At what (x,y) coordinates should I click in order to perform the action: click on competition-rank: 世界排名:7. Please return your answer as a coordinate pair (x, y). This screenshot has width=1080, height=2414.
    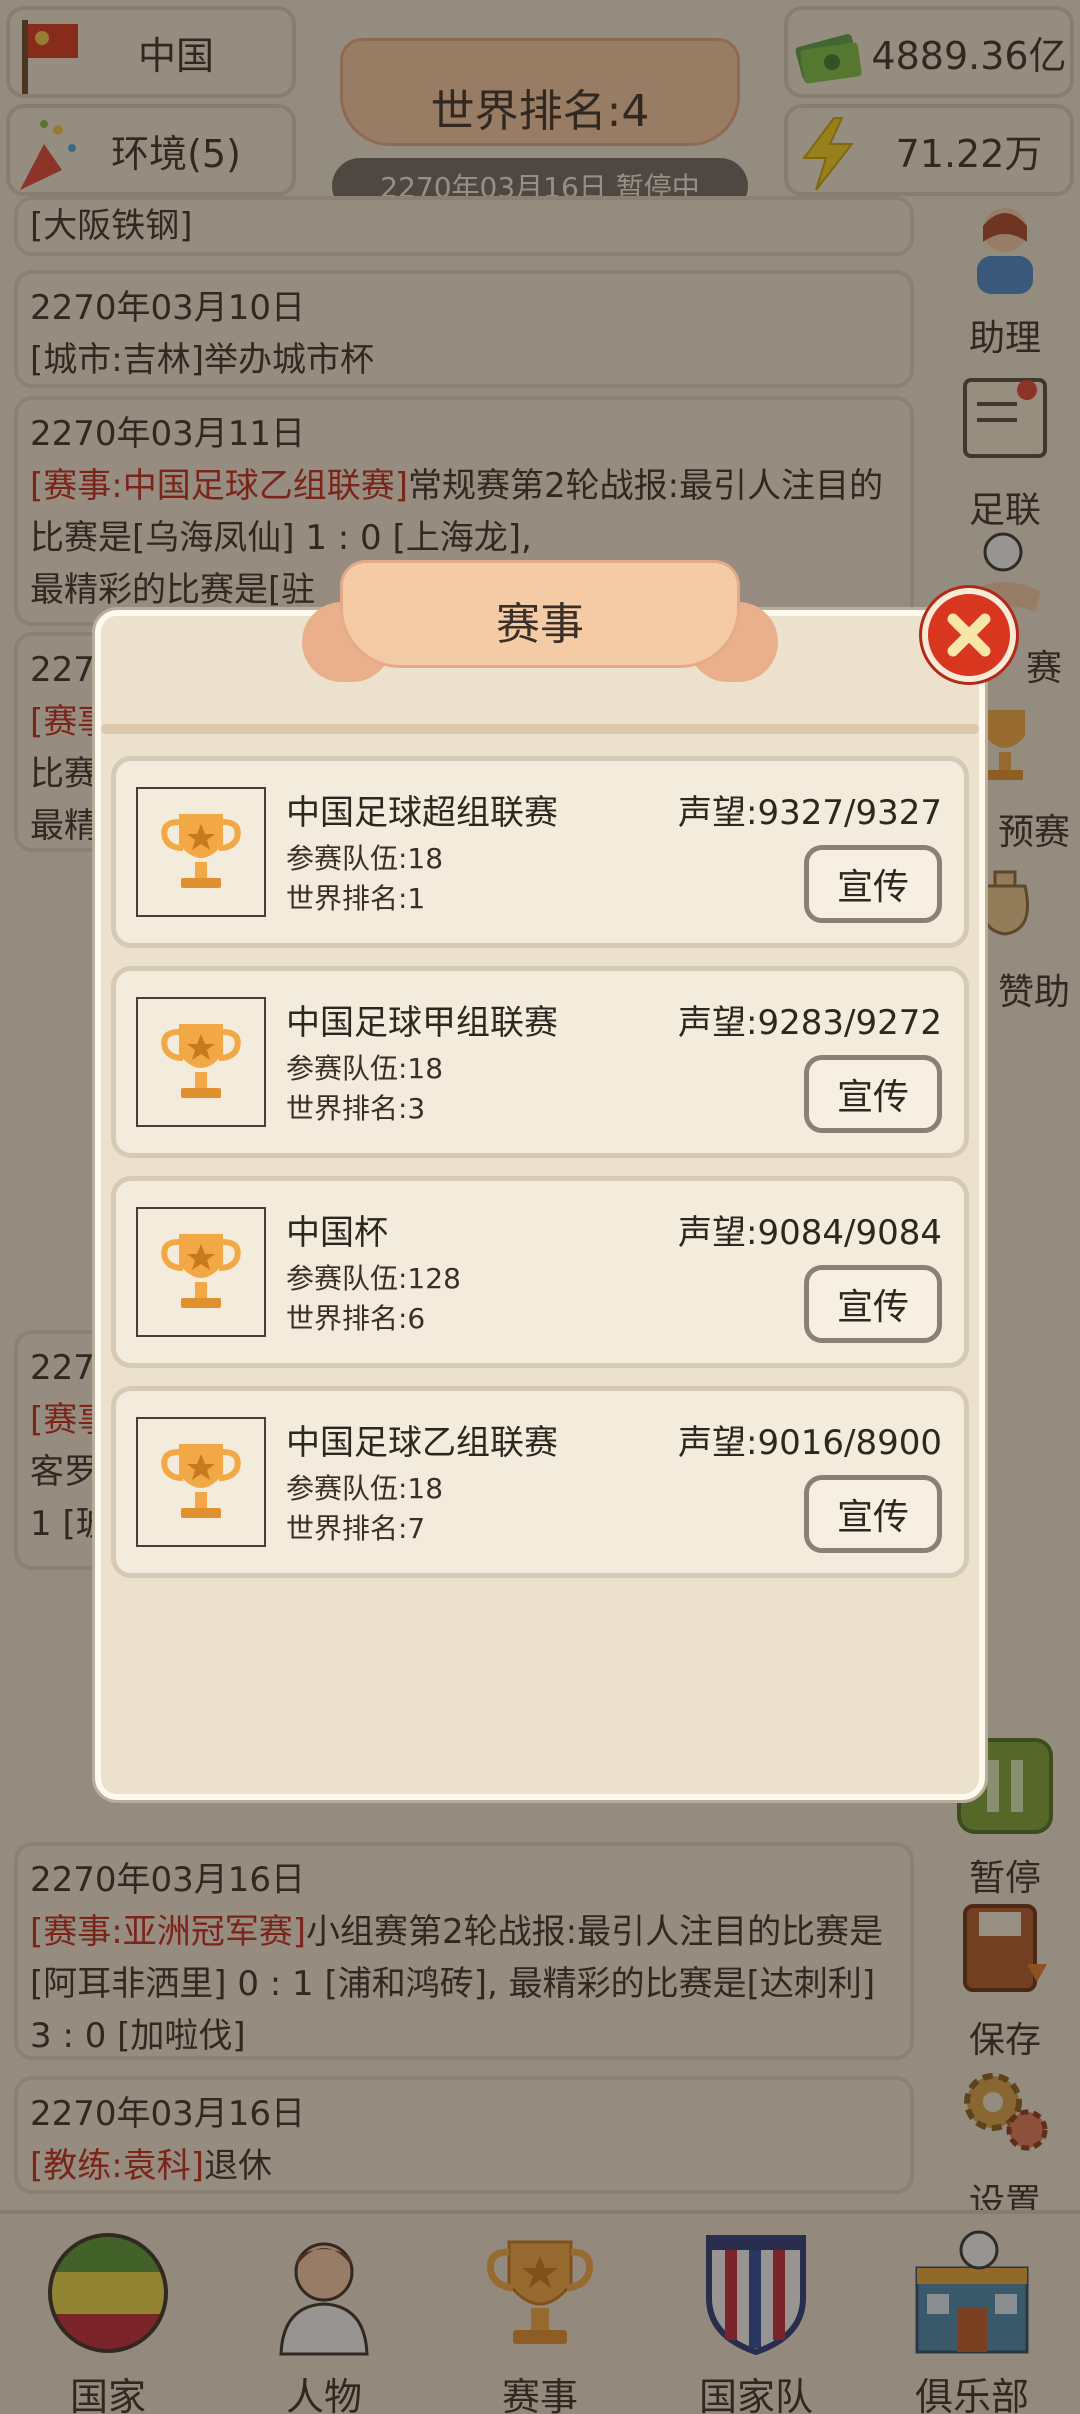
    Looking at the image, I should click on (356, 1528).